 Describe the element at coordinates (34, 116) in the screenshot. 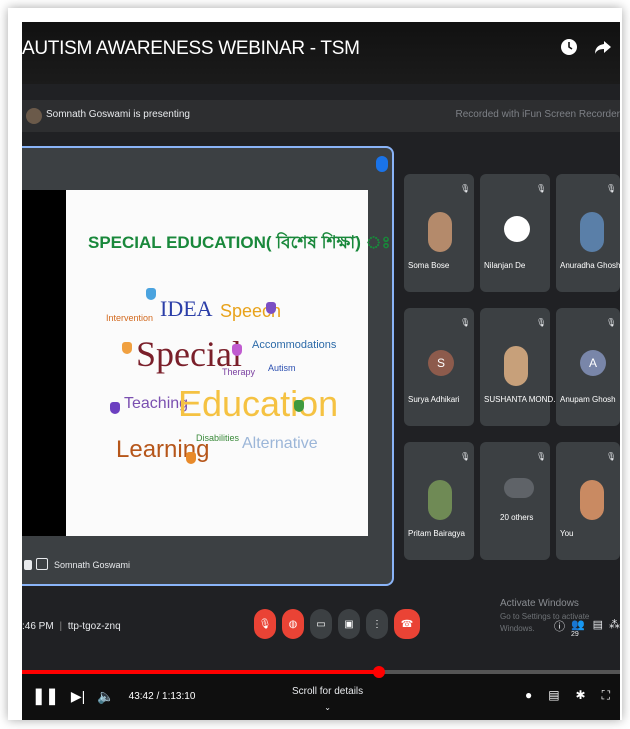

I see `presenter-avatar` at that location.